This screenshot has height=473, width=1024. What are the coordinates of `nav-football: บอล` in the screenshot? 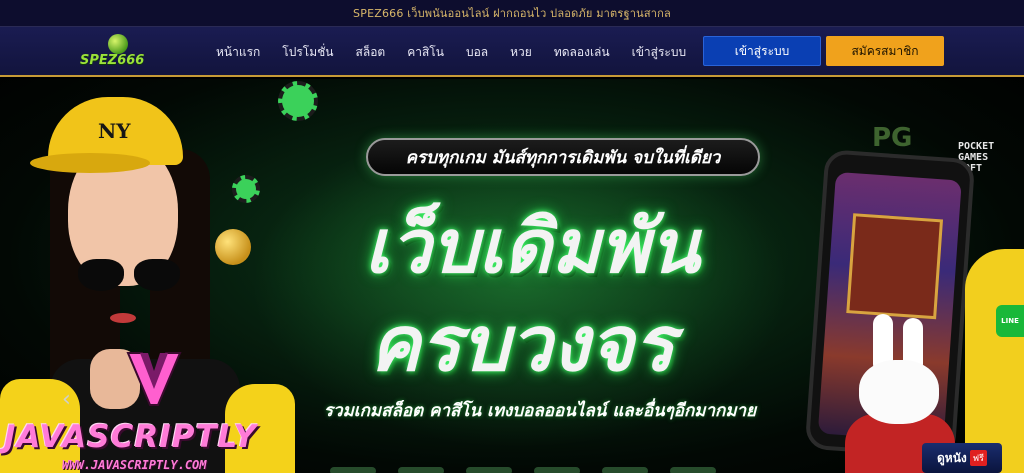 It's located at (477, 52).